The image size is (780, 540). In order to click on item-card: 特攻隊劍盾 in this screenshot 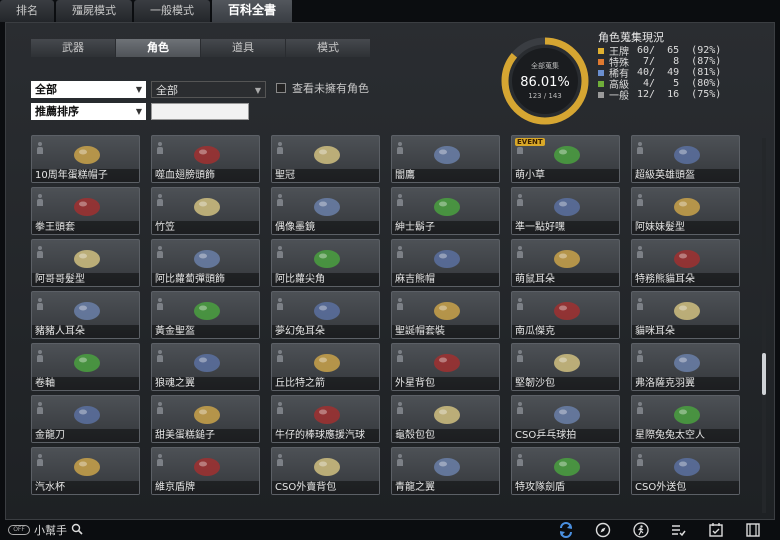, I will do `click(565, 471)`.